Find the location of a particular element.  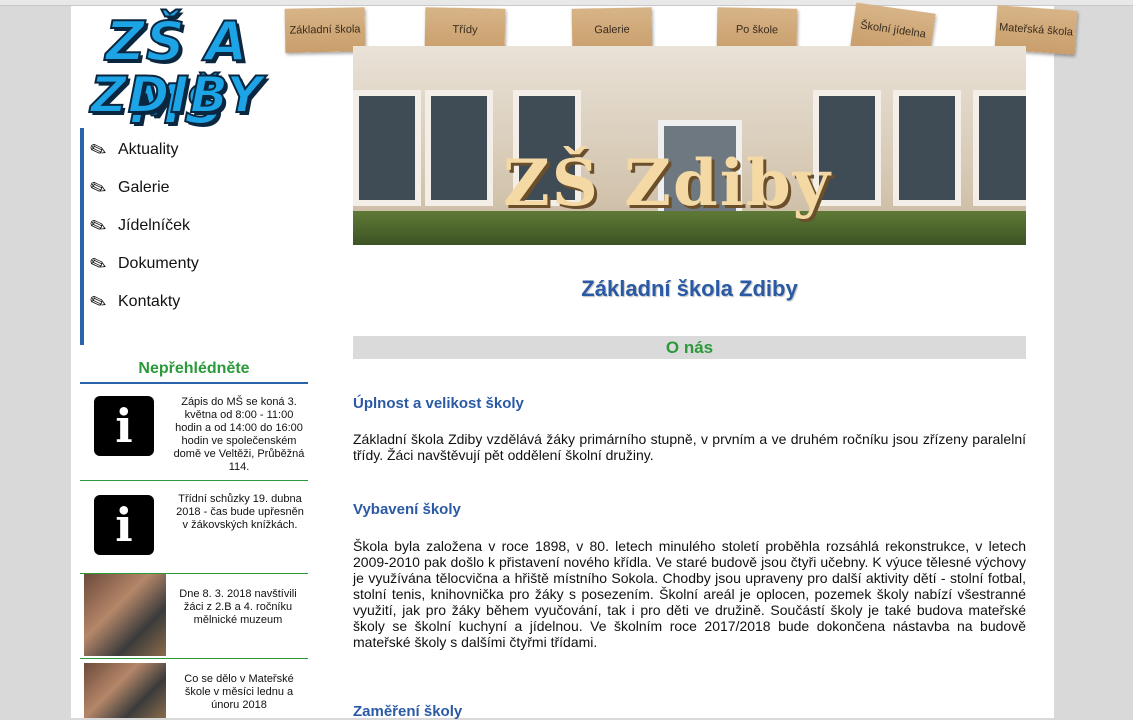

right-background is located at coordinates (1093, 362).